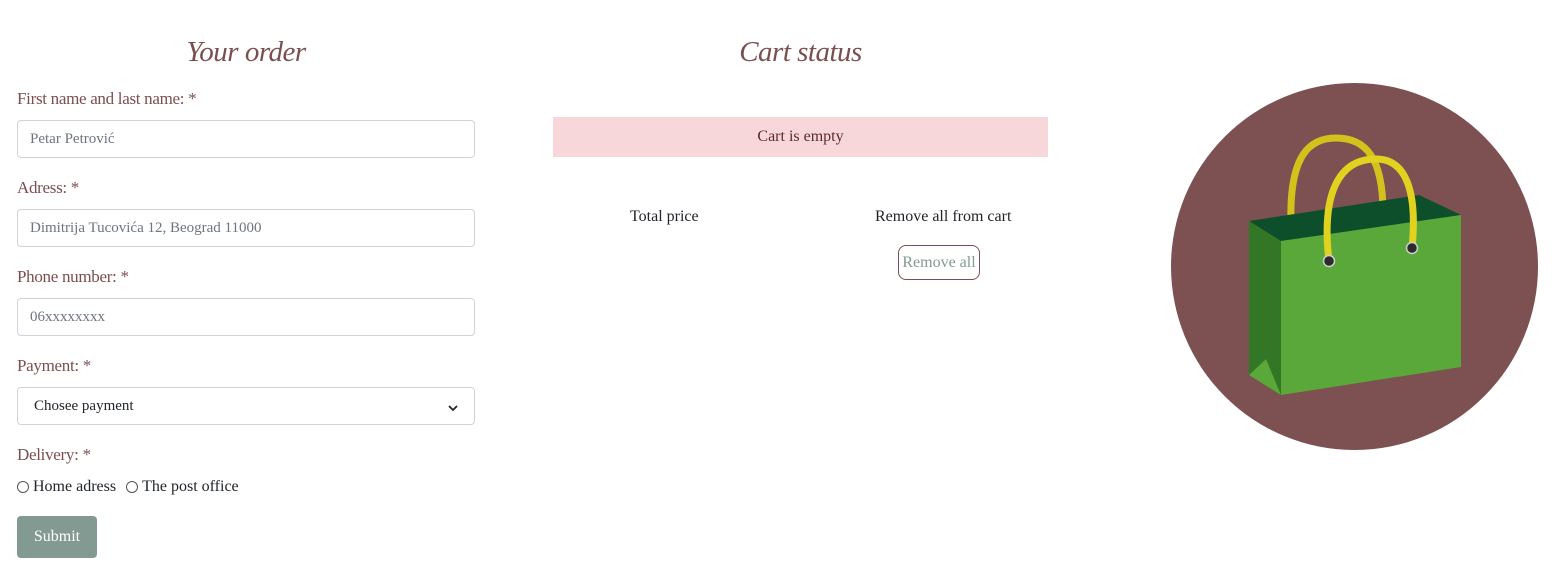 The image size is (1555, 587). Describe the element at coordinates (800, 137) in the screenshot. I see `cart-empty-alert: Cart is empty` at that location.